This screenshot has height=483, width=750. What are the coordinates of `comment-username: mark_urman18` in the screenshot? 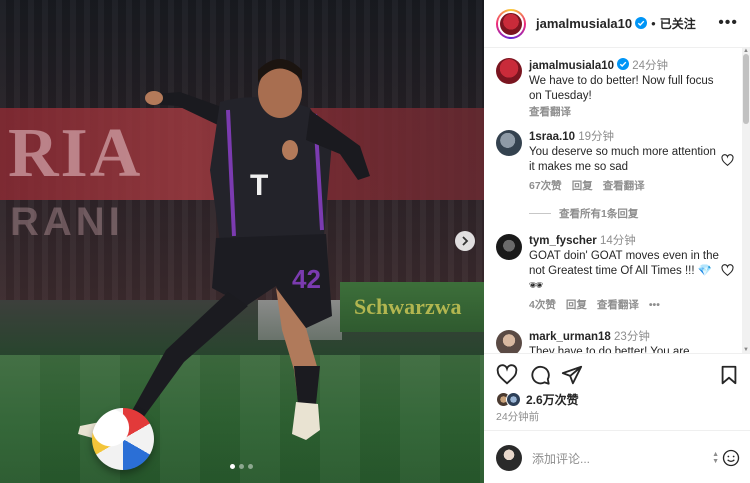 It's located at (570, 337).